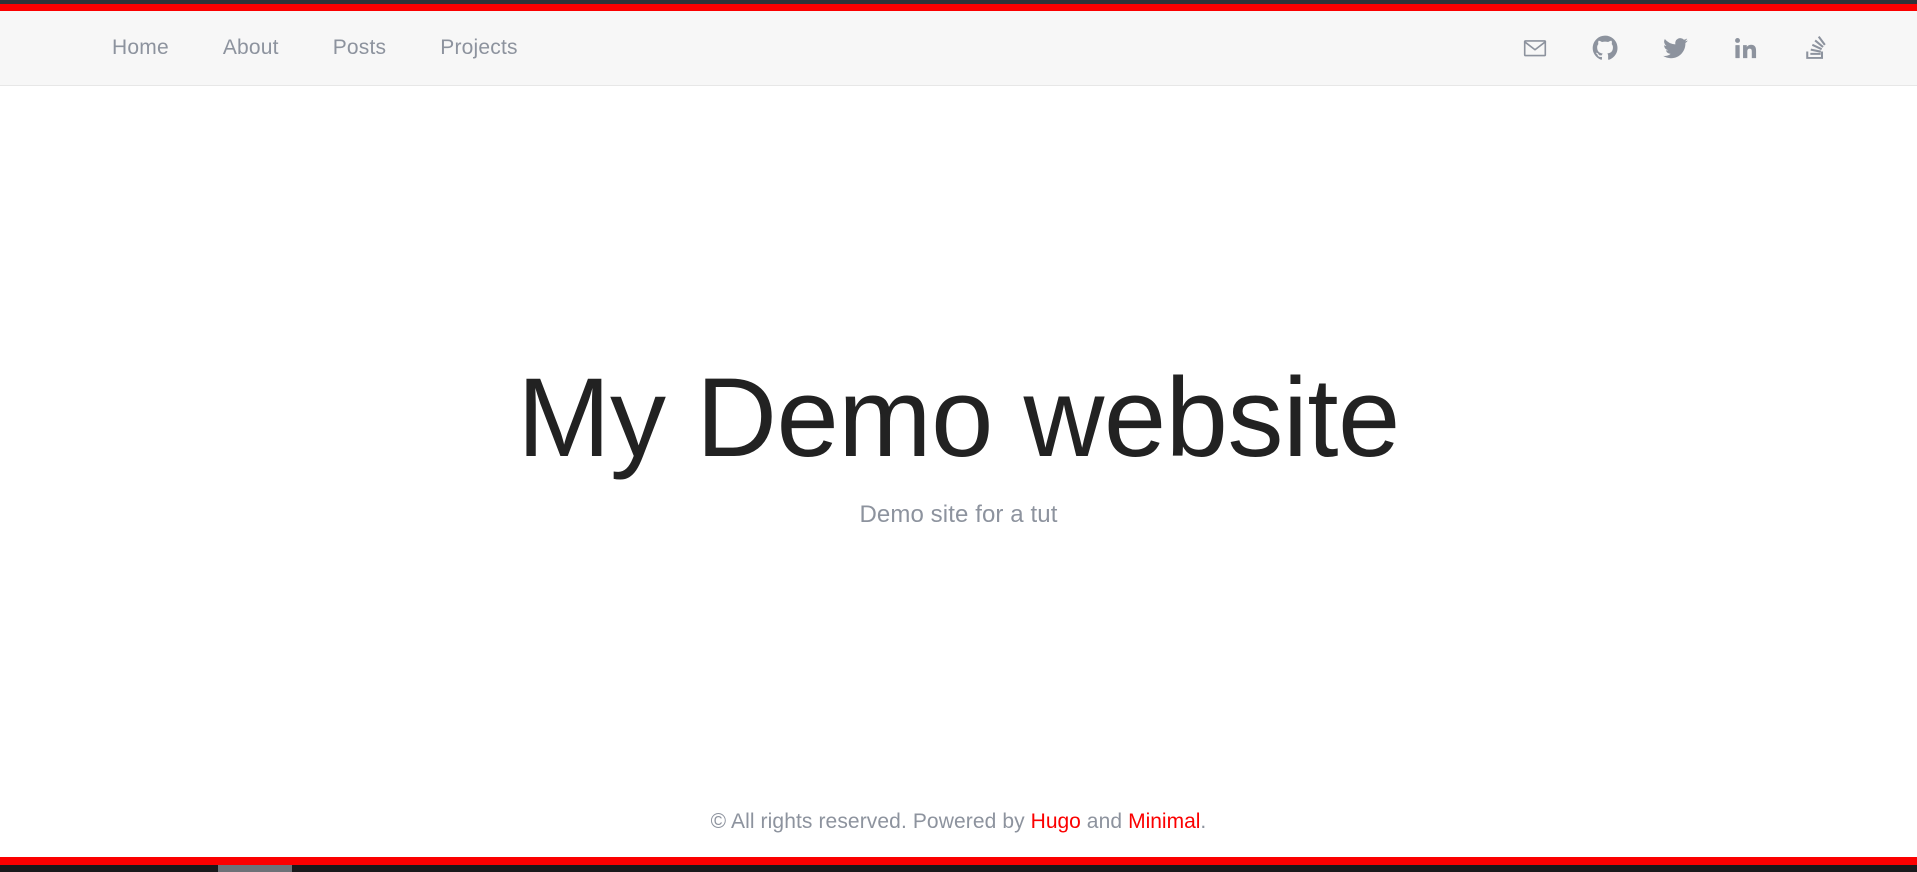  I want to click on social-links, so click(1675, 48).